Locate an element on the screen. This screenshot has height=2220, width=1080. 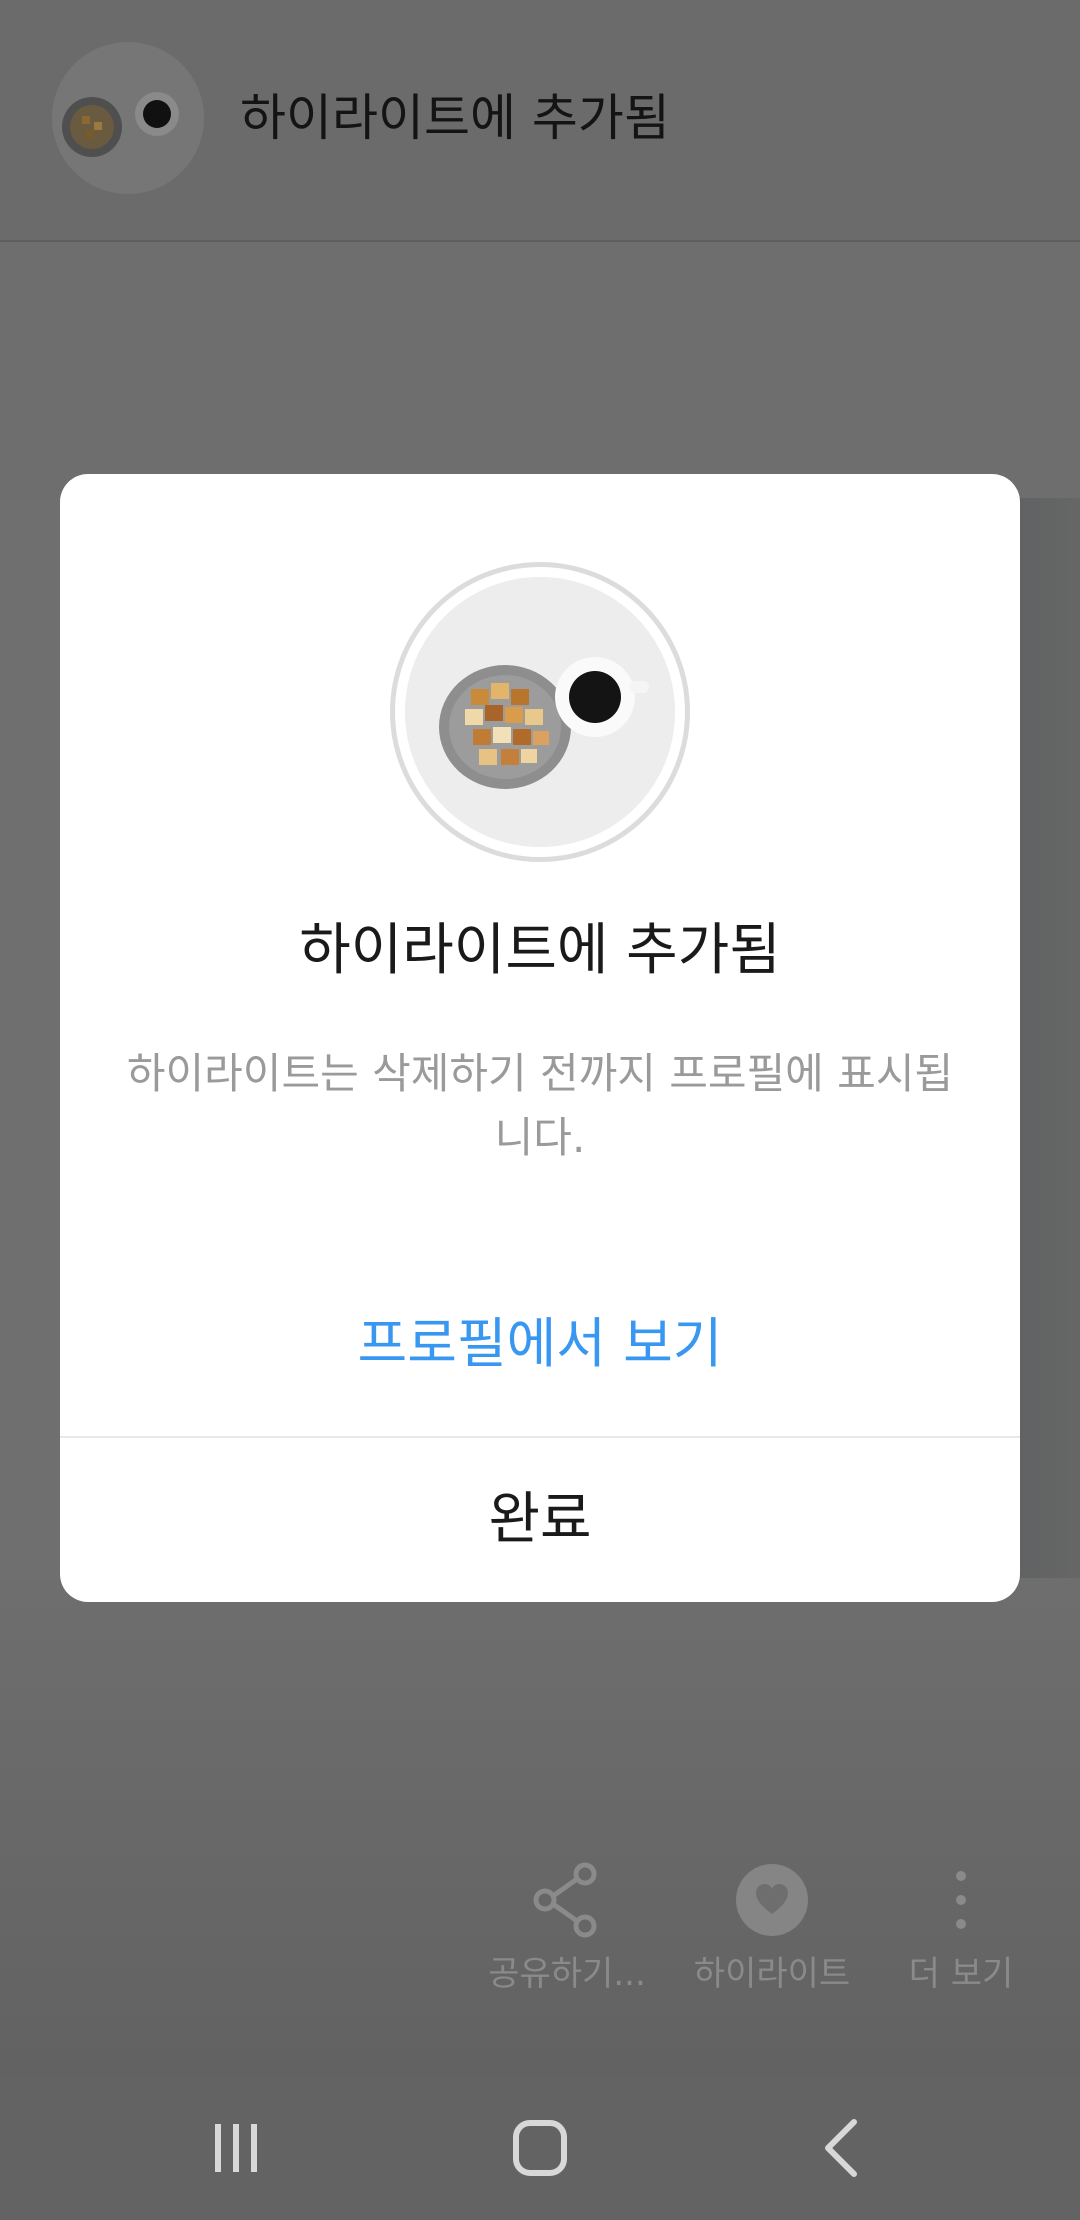
food-photo-thumbnail is located at coordinates (128, 118).